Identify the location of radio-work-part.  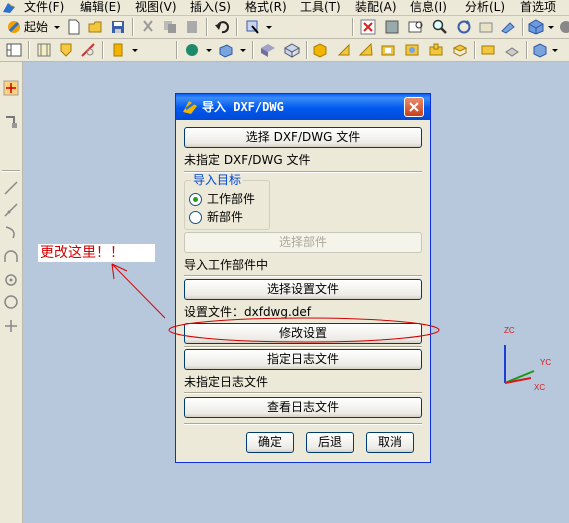
(195, 199).